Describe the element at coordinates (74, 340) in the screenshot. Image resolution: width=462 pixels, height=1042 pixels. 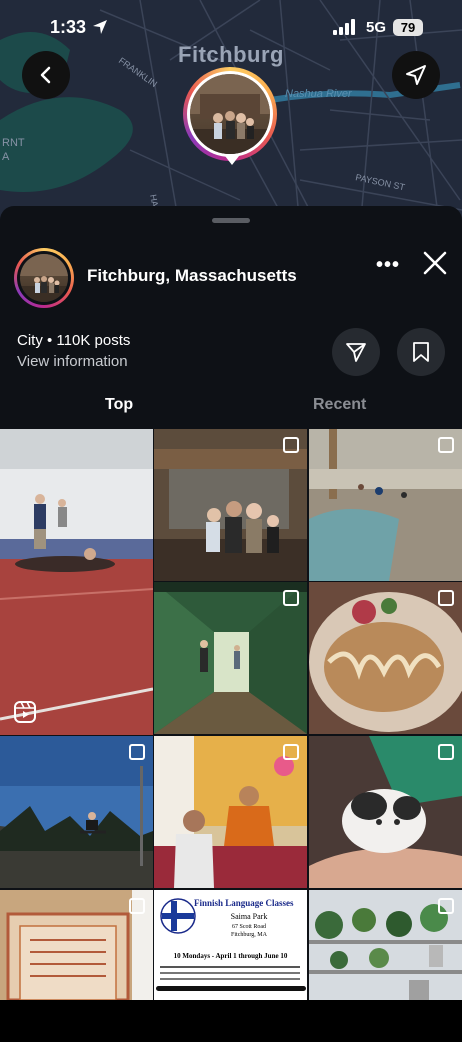
I see `place-category-posts: City • 110K posts` at that location.